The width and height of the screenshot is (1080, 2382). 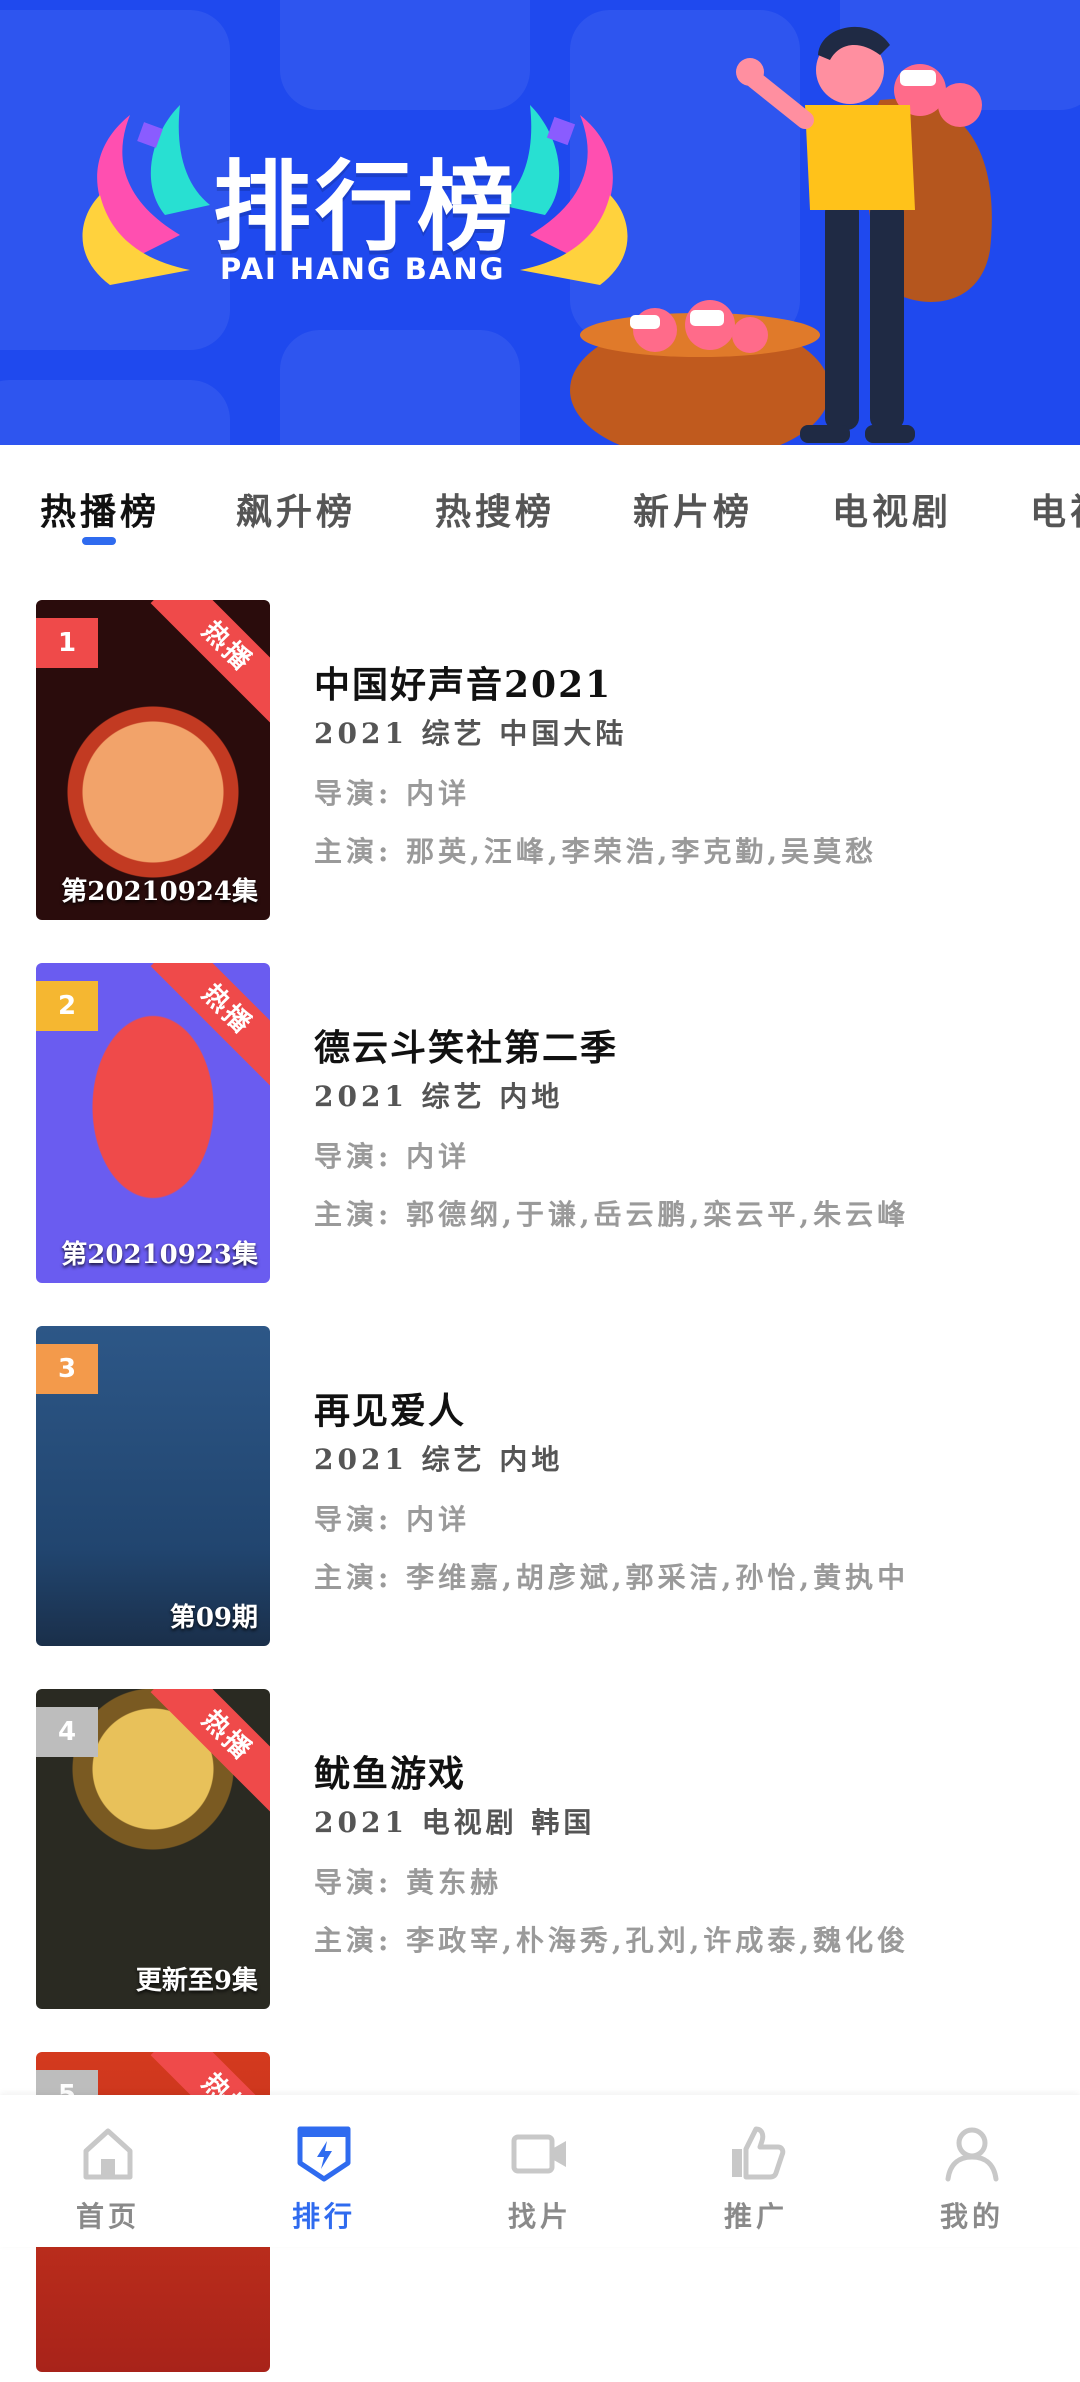 I want to click on nav-label: 我的, so click(x=971, y=2216).